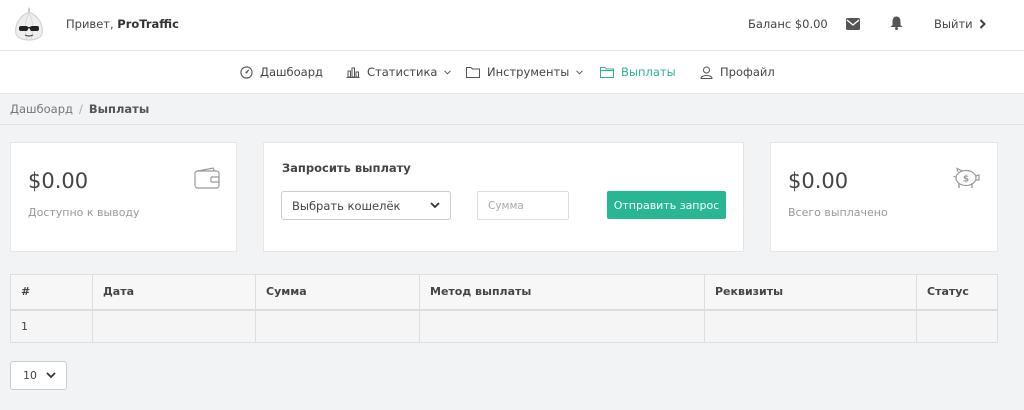 The width and height of the screenshot is (1024, 410). Describe the element at coordinates (648, 72) in the screenshot. I see `nav-item-label: Выплаты` at that location.